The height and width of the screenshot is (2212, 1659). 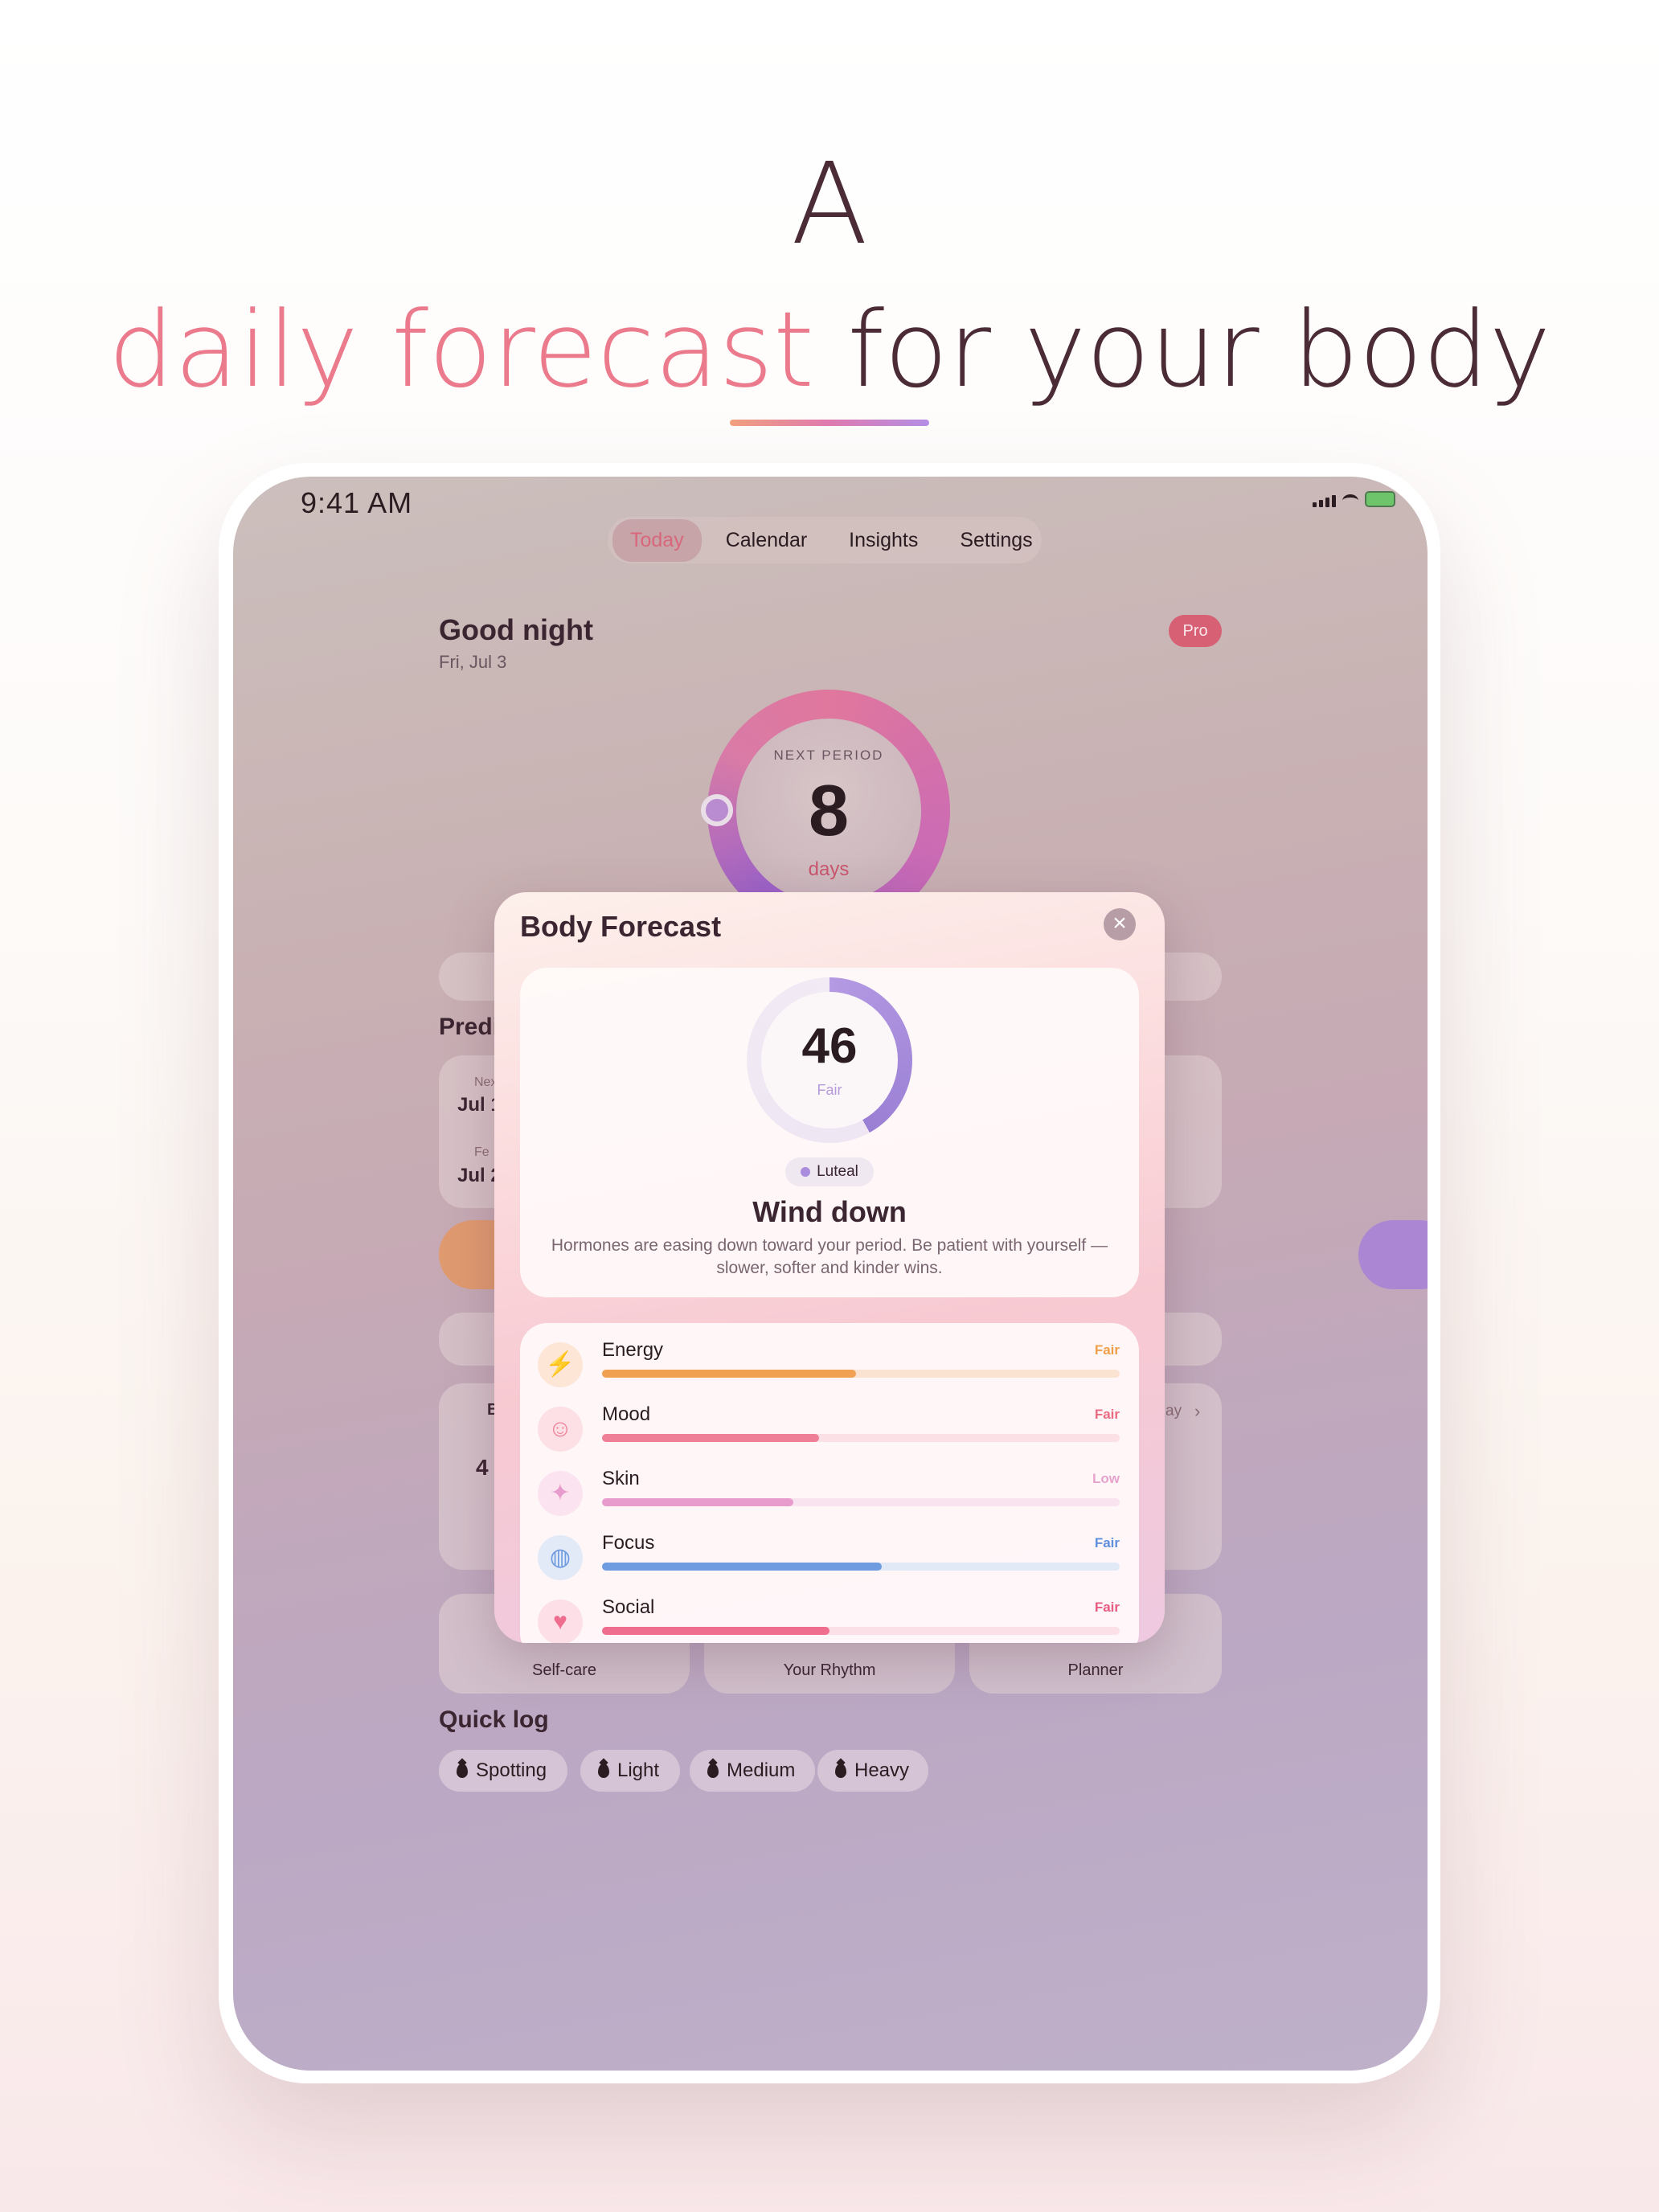 What do you see at coordinates (461, 350) in the screenshot?
I see `headline-accent: daily forecast` at bounding box center [461, 350].